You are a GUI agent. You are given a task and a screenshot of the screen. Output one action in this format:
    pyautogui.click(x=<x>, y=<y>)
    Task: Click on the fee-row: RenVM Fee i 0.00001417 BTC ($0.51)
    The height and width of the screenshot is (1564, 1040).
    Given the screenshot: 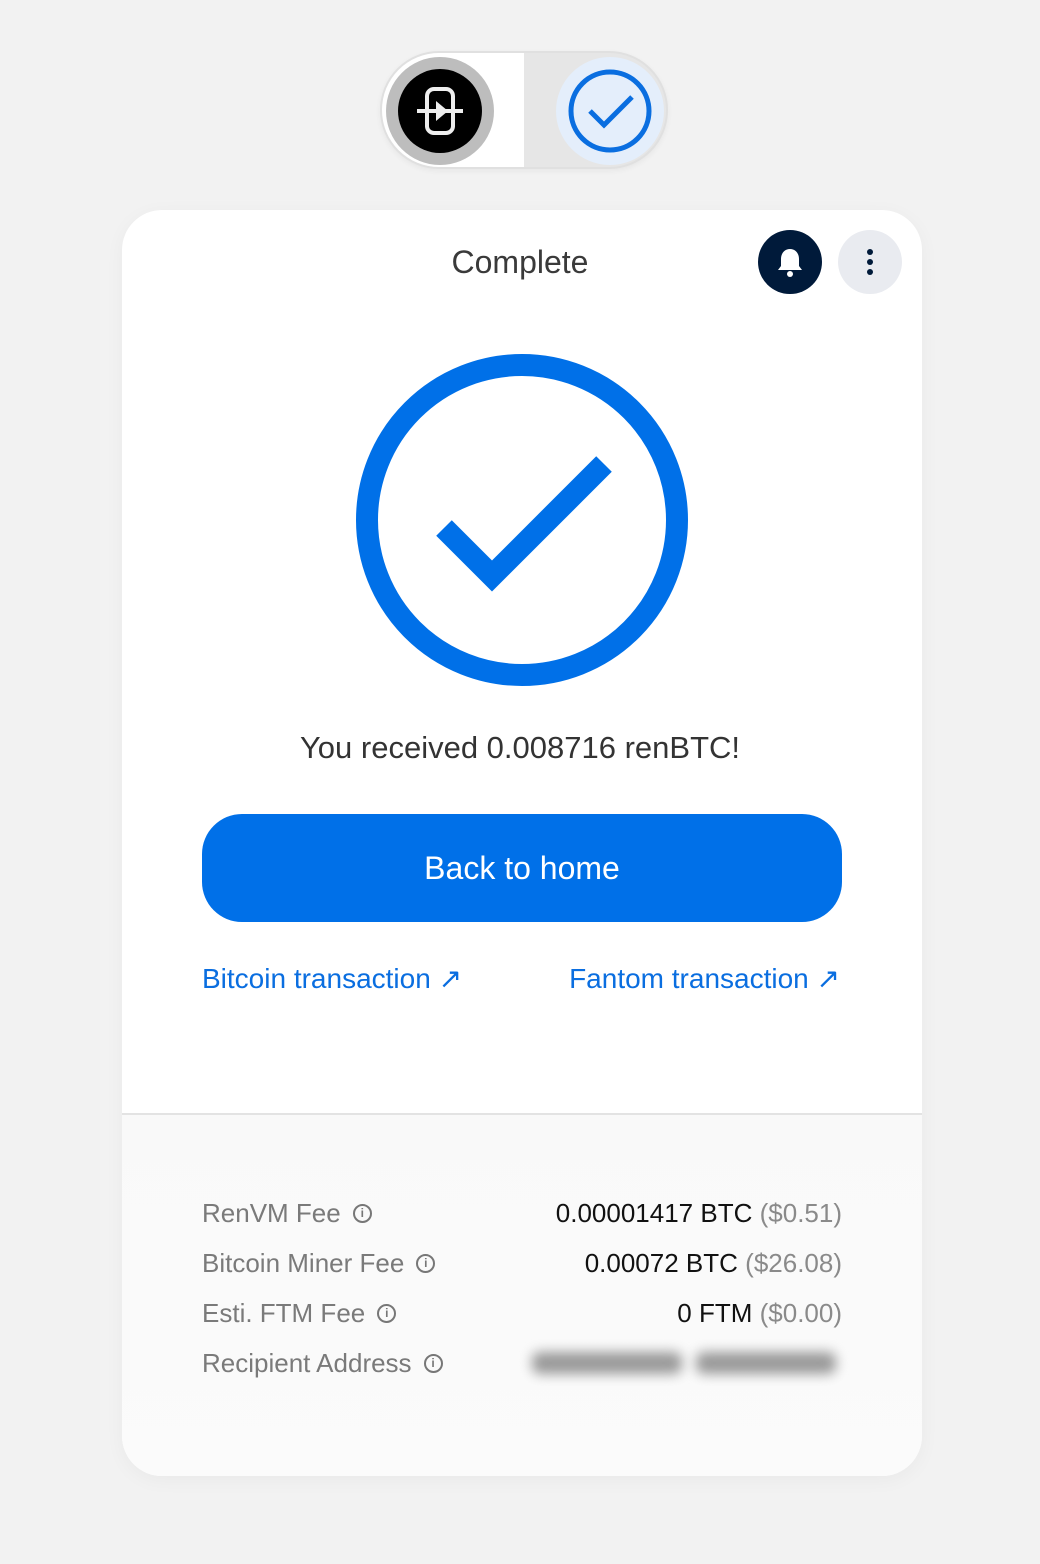 What is the action you would take?
    pyautogui.click(x=522, y=1213)
    